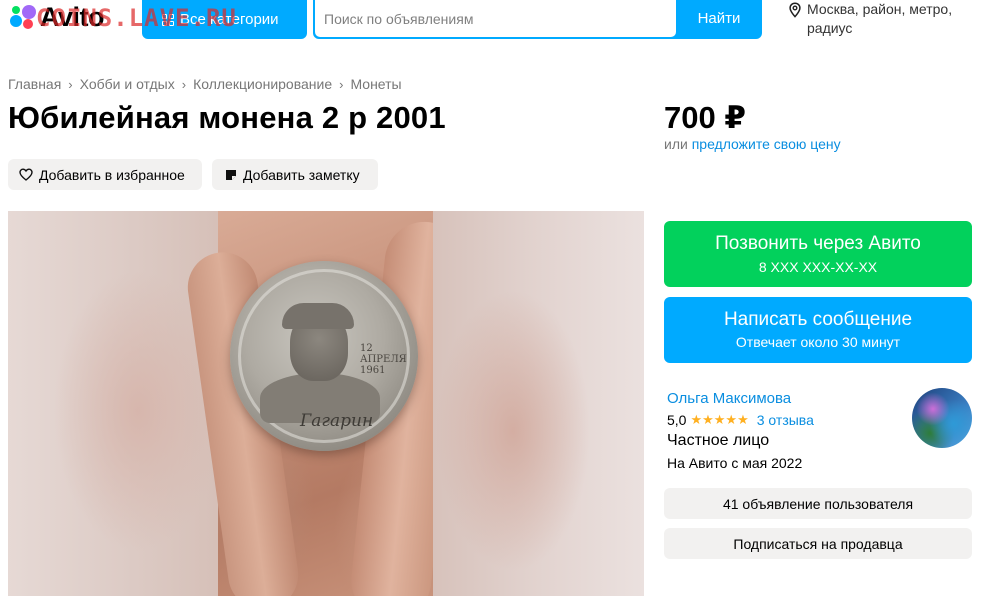 The width and height of the screenshot is (988, 596). Describe the element at coordinates (383, 359) in the screenshot. I see `coin-date-text: 12 АПРЕЛЯ 1961` at that location.